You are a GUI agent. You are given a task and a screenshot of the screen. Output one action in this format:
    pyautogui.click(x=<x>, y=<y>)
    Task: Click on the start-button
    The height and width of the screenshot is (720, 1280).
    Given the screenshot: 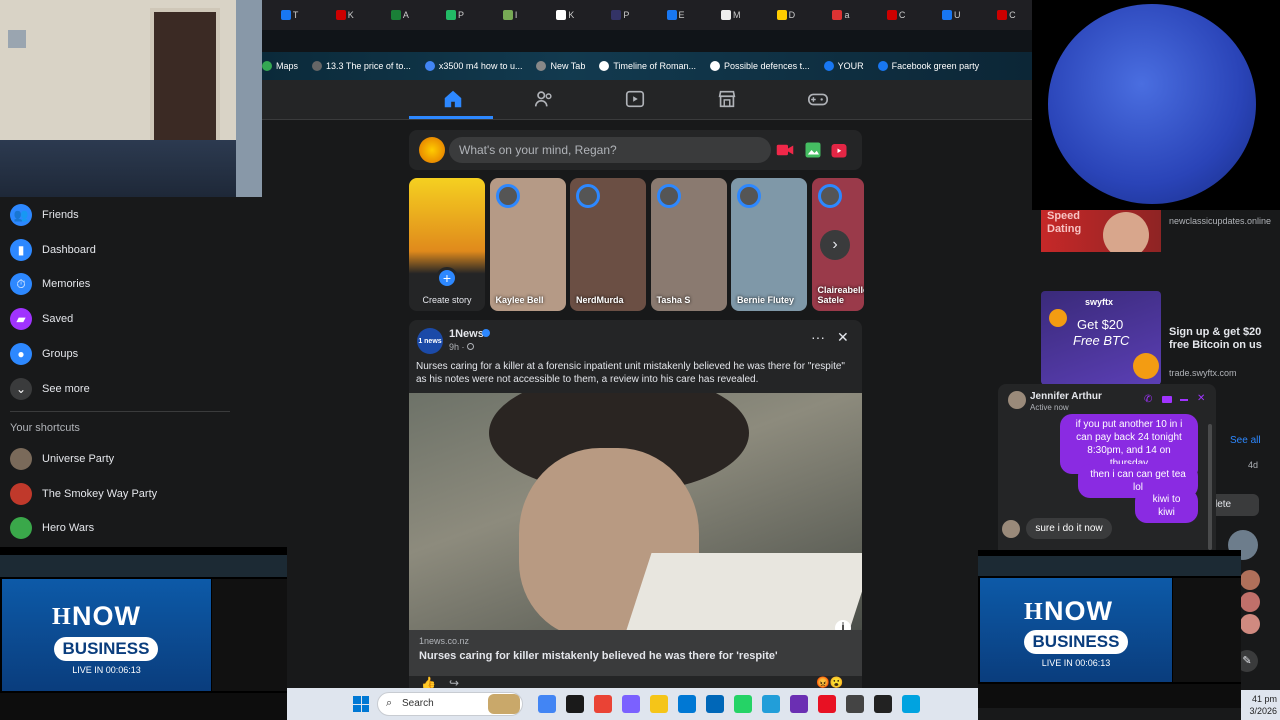 What is the action you would take?
    pyautogui.click(x=361, y=704)
    